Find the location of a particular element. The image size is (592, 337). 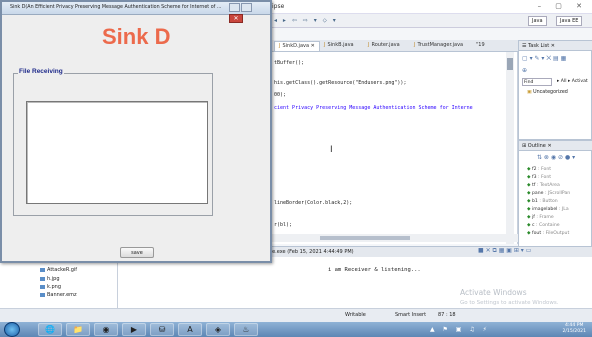

java-app-icon: ♨ is located at coordinates (246, 329).